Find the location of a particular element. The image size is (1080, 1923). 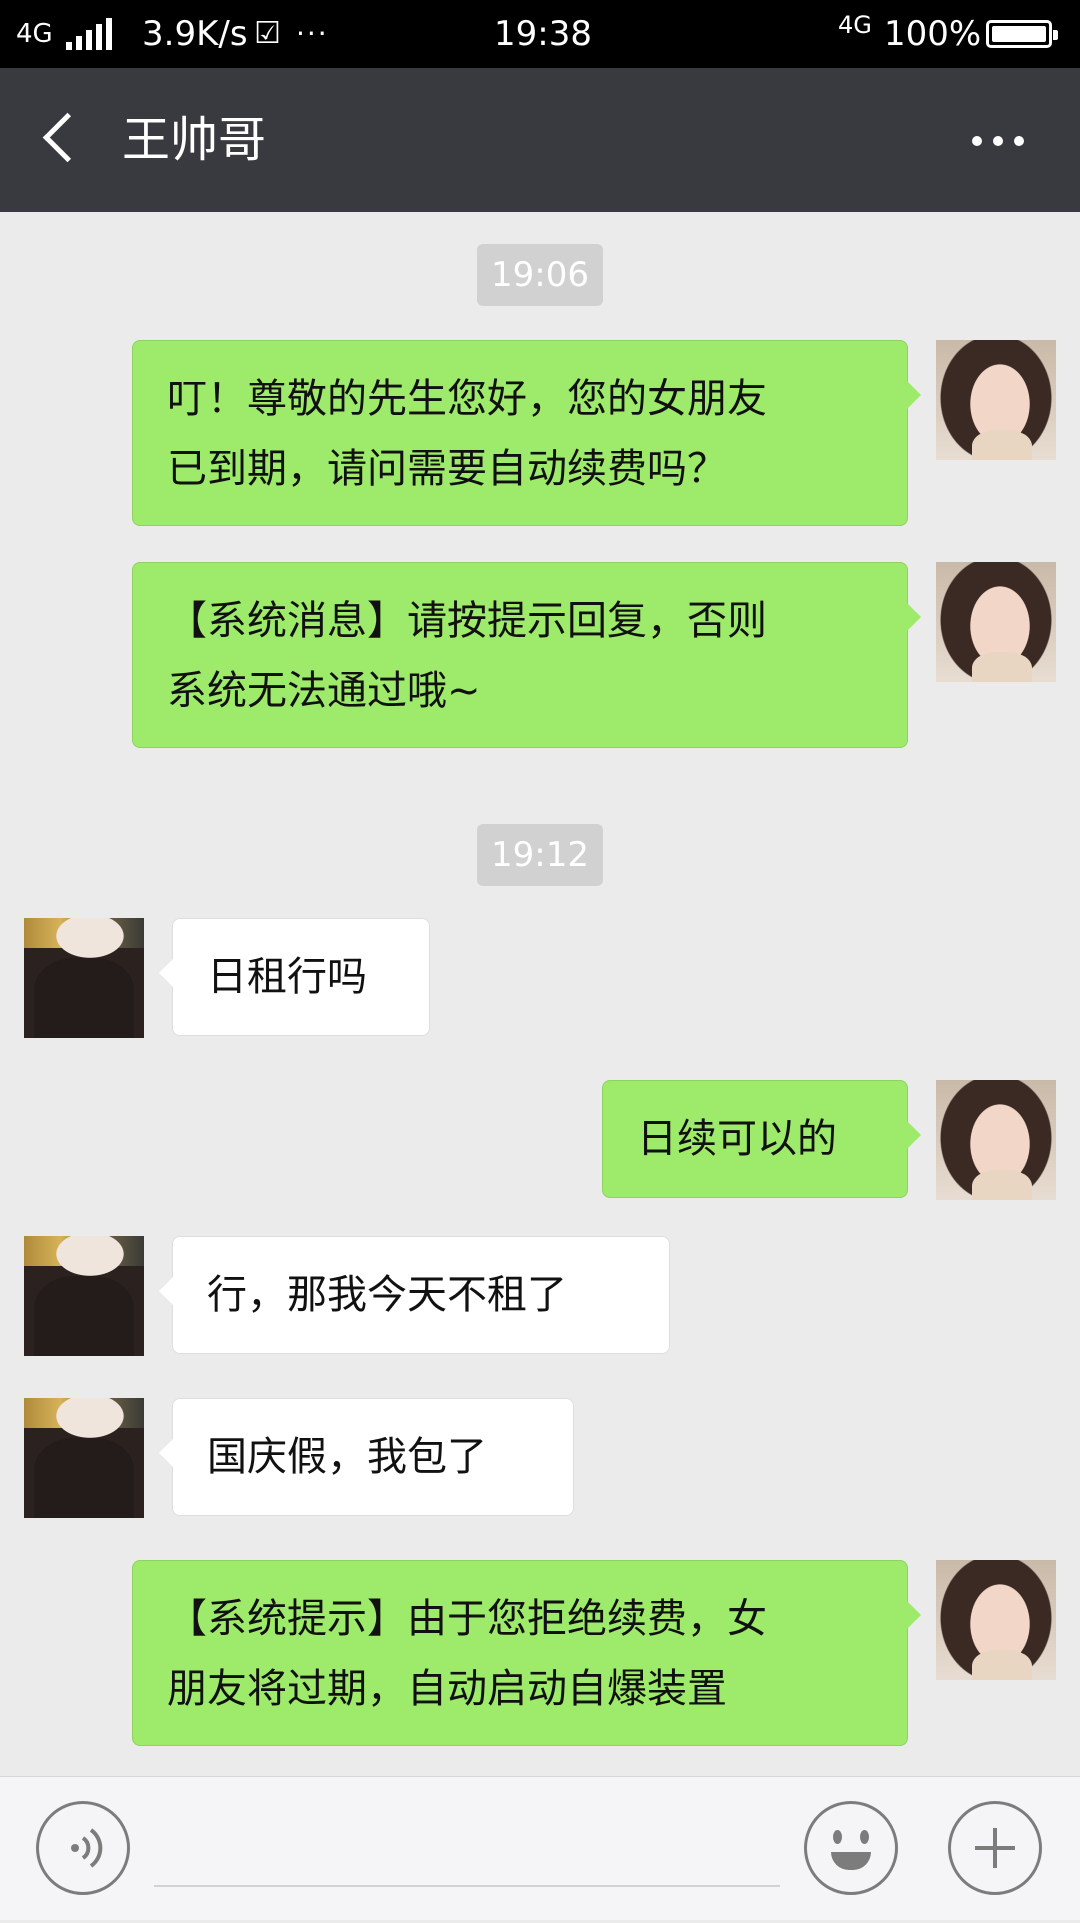

input-bar is located at coordinates (540, 1848).